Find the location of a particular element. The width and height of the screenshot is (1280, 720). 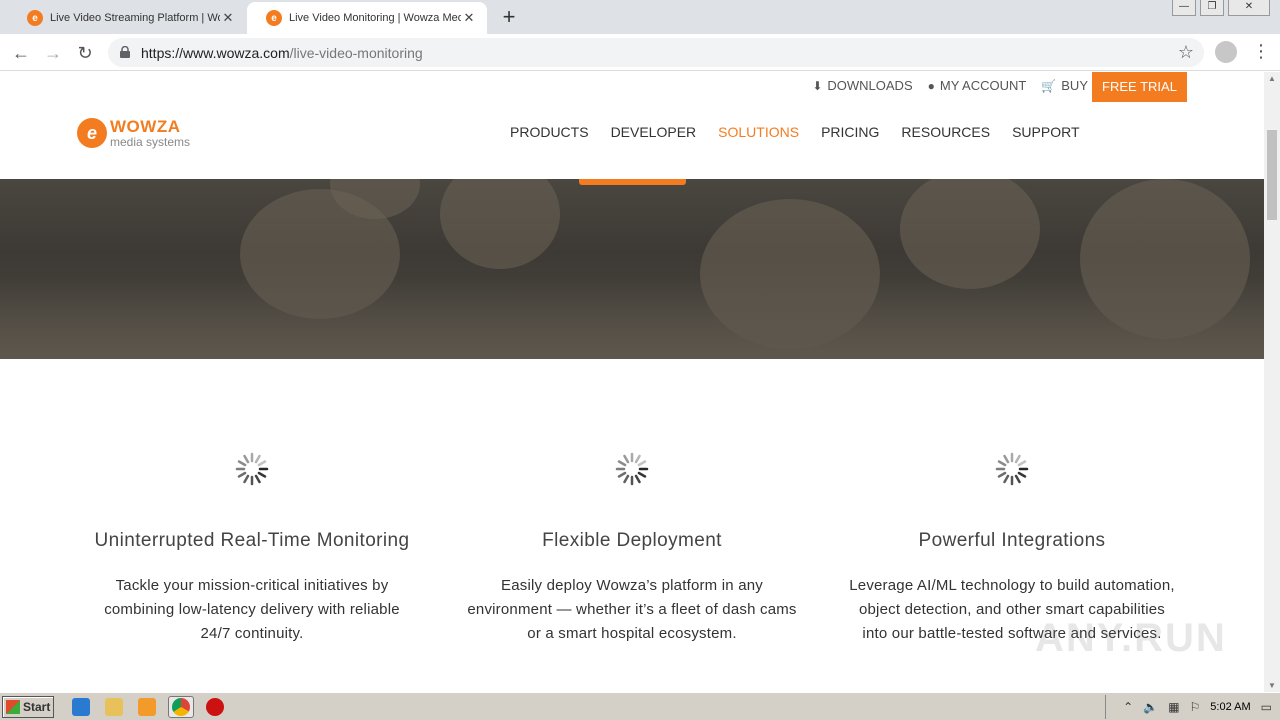

scrollbar-thumb is located at coordinates (1272, 175).